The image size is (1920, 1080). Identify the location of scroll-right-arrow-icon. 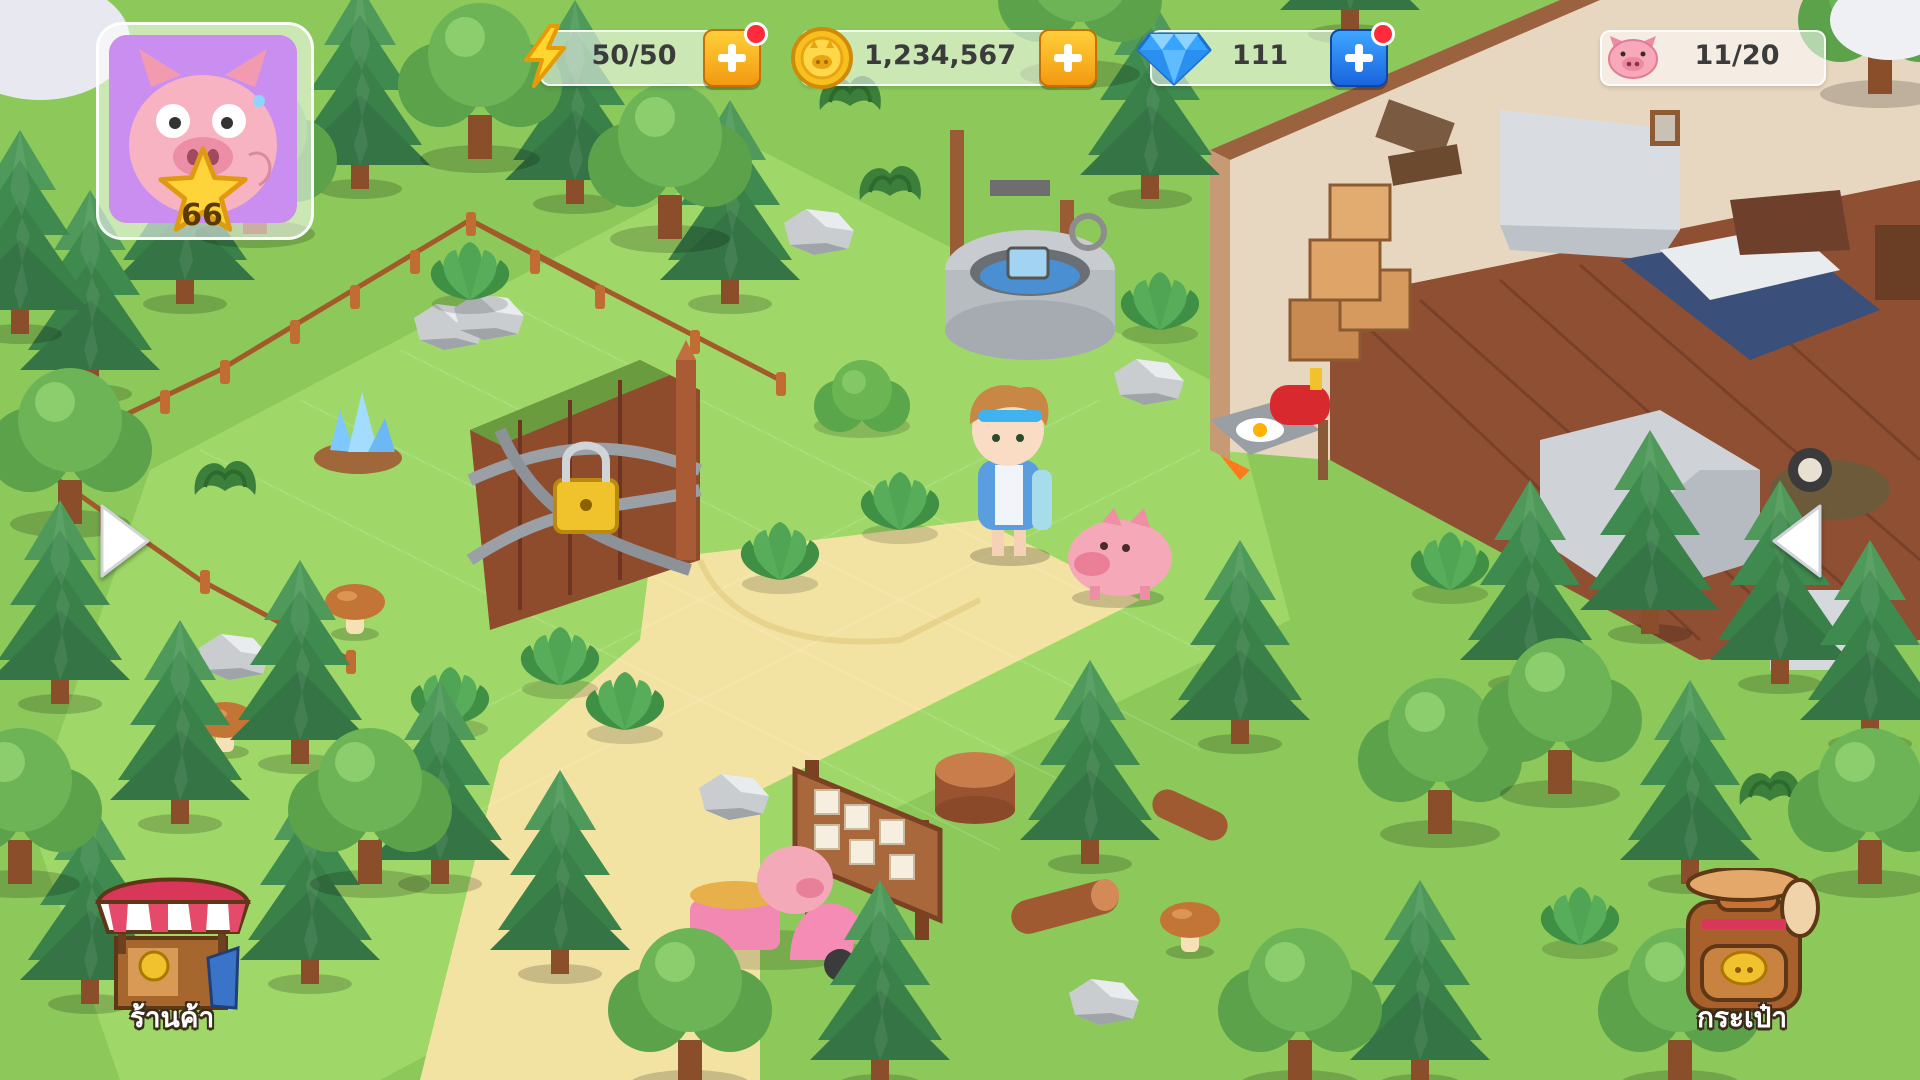
(1797, 541).